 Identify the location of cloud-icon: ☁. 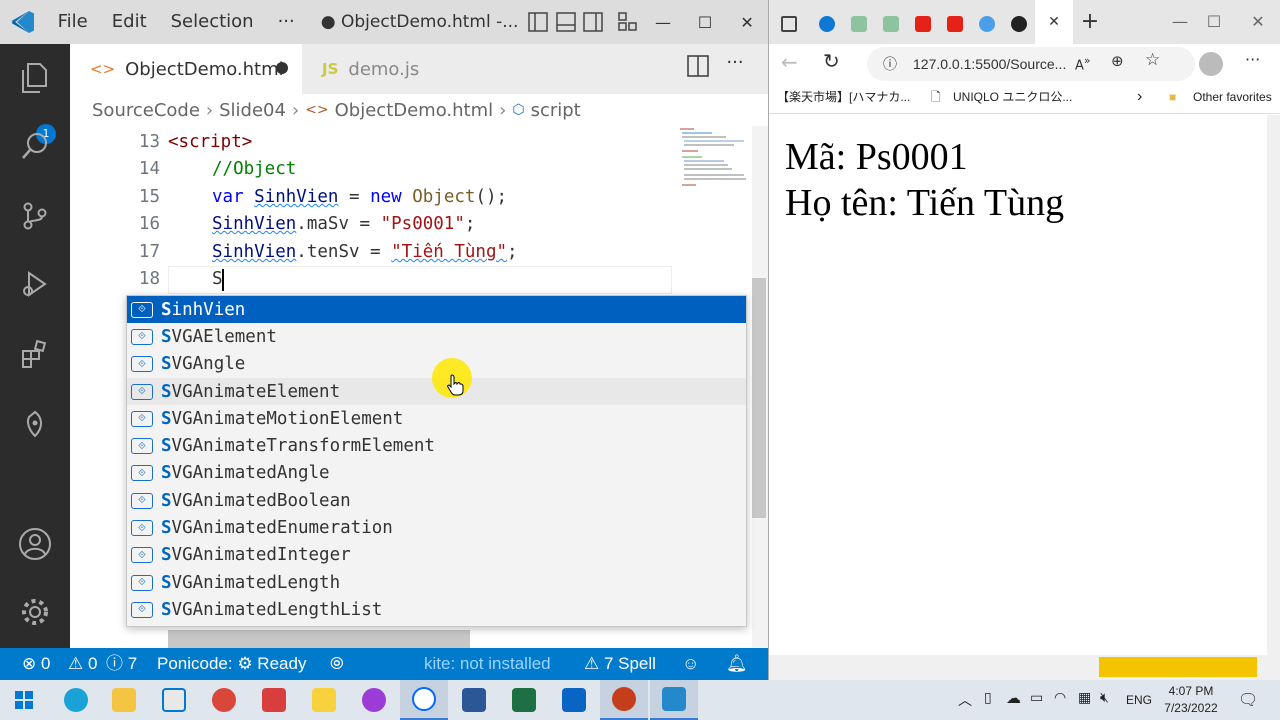
(1013, 698).